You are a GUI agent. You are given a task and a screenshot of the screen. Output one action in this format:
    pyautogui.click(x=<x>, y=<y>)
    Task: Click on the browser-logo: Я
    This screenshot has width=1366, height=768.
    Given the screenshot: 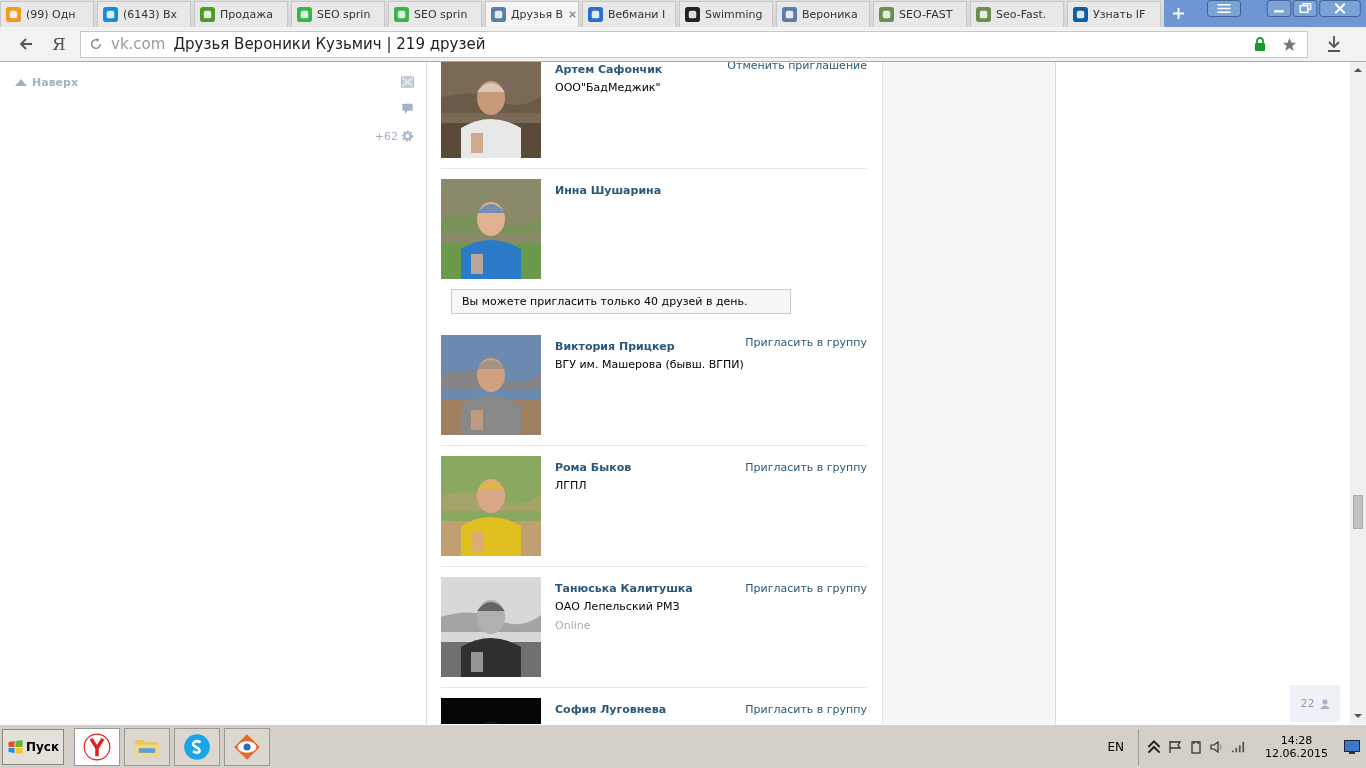 What is the action you would take?
    pyautogui.click(x=62, y=44)
    